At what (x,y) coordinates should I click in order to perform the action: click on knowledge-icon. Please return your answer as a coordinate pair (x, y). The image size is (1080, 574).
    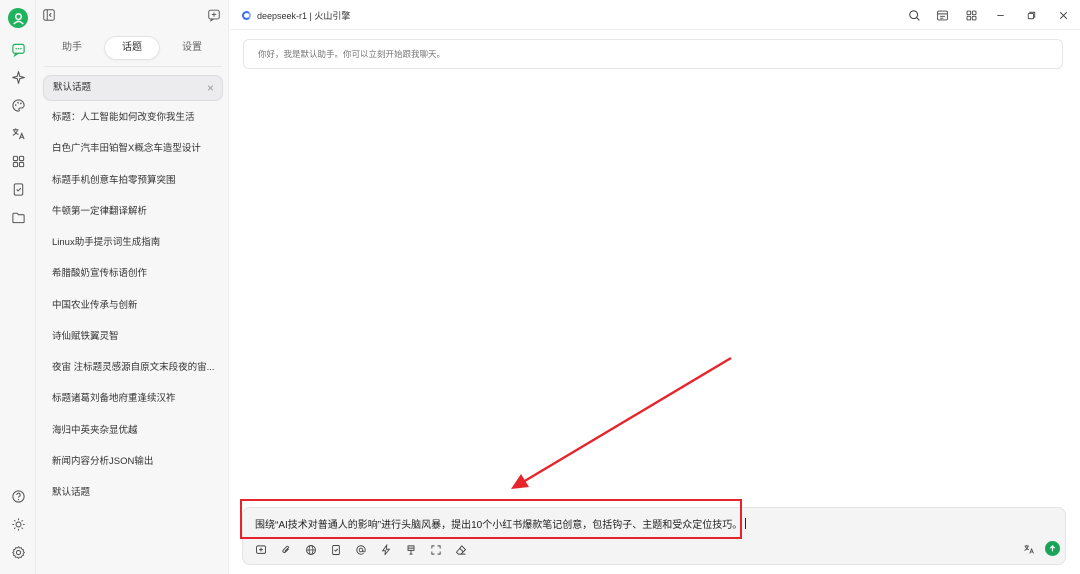
    Looking at the image, I should click on (336, 550).